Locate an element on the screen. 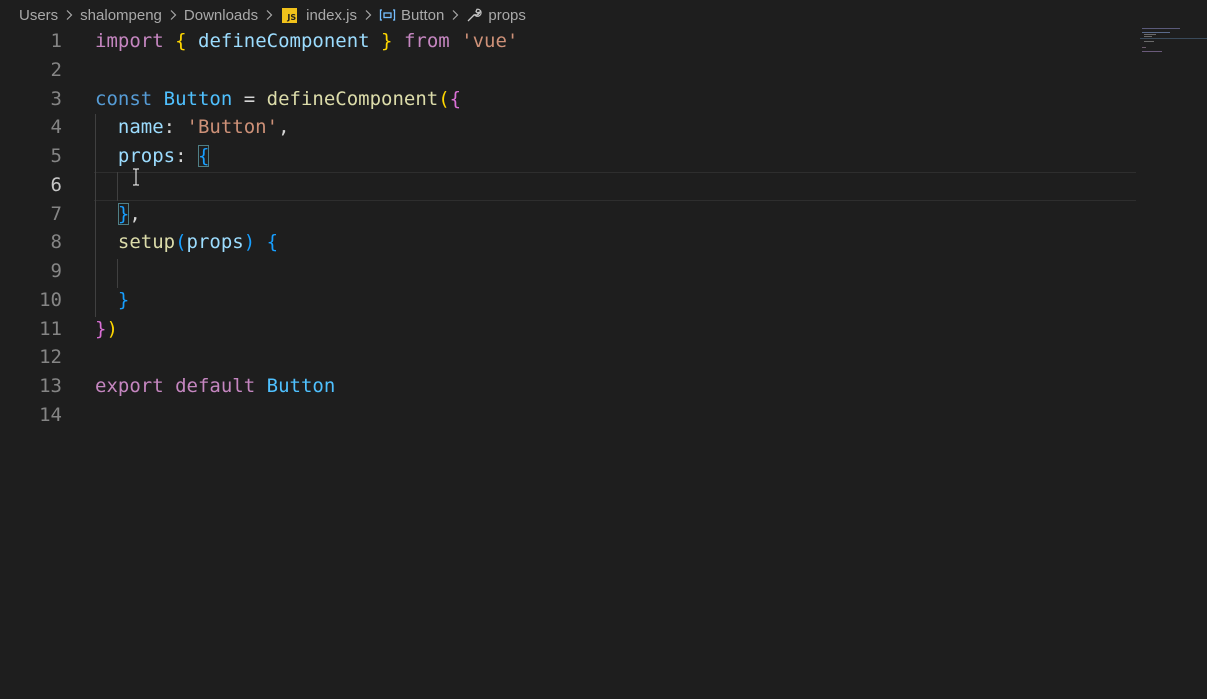  symbol-variable-icon is located at coordinates (387, 15).